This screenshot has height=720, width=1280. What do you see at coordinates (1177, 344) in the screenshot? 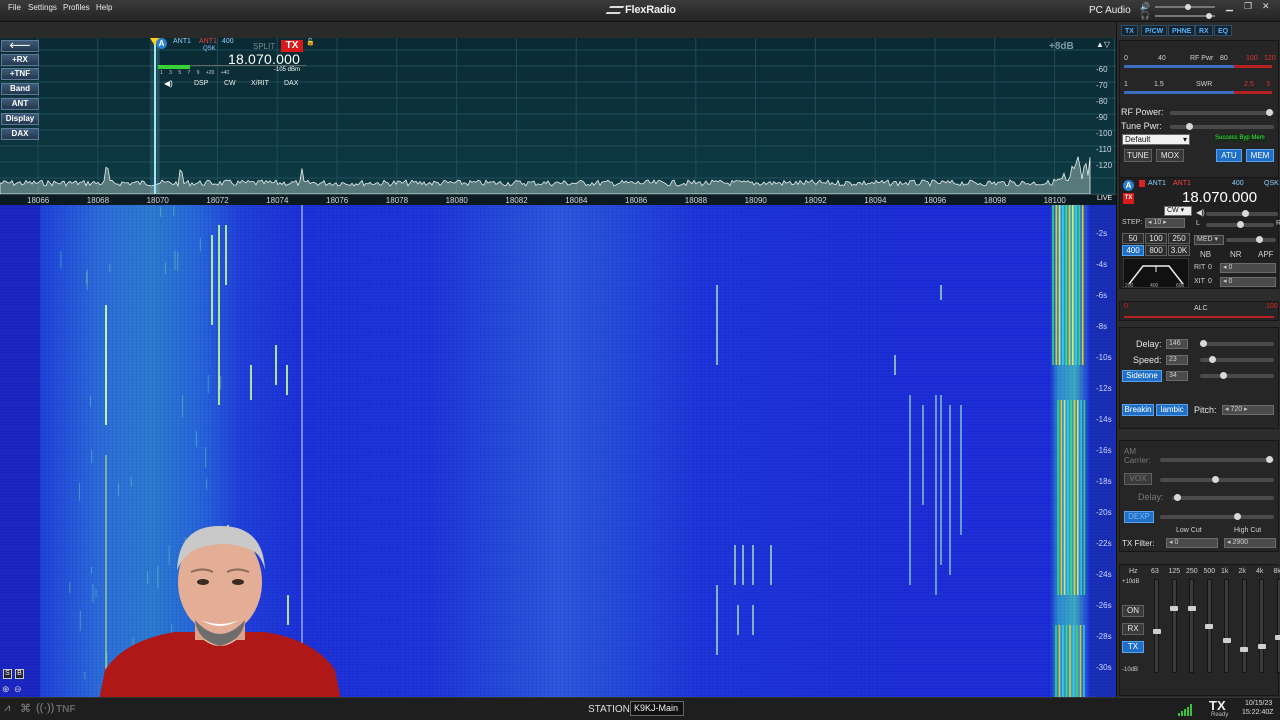
I see `cw-delay-field: 146` at bounding box center [1177, 344].